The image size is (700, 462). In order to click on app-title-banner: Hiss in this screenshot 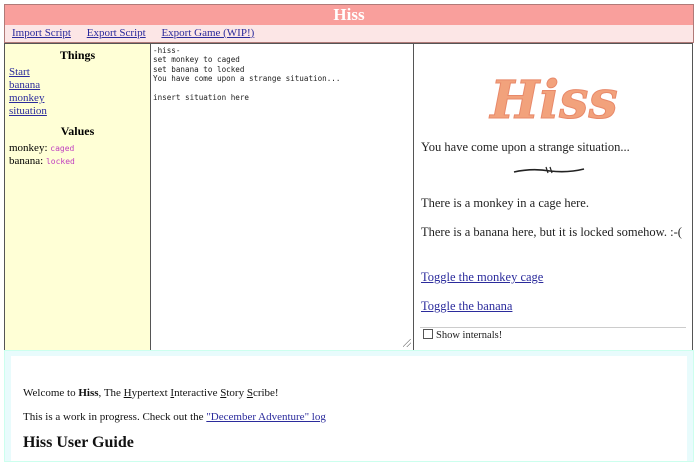, I will do `click(349, 15)`.